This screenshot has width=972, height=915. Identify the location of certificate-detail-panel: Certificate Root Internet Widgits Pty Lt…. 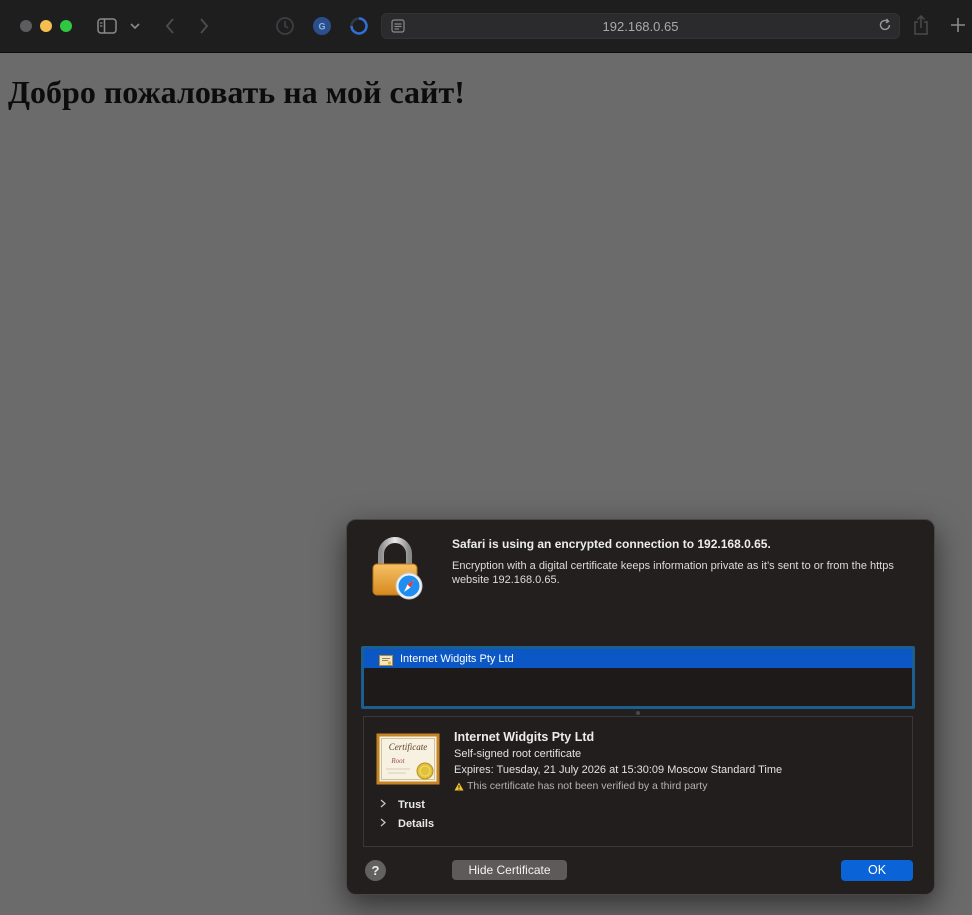
(638, 781).